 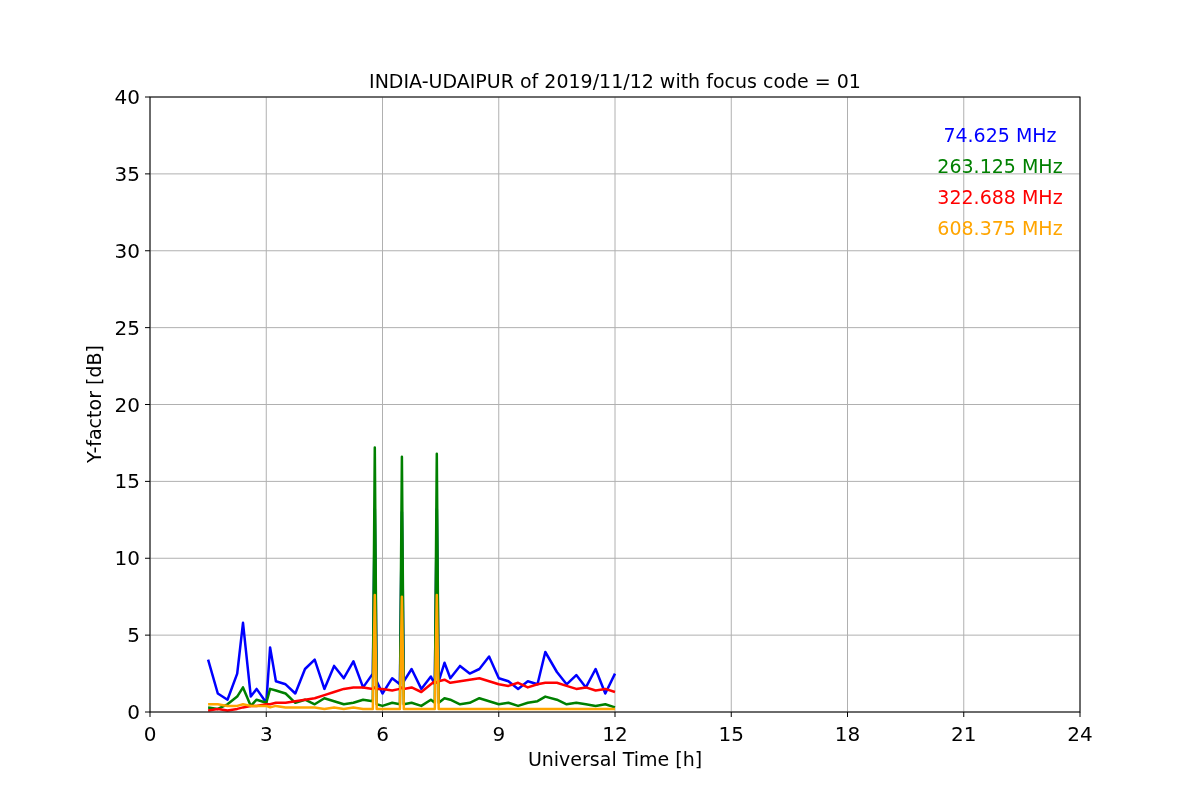 What do you see at coordinates (615, 734) in the screenshot?
I see `tick-label: 12` at bounding box center [615, 734].